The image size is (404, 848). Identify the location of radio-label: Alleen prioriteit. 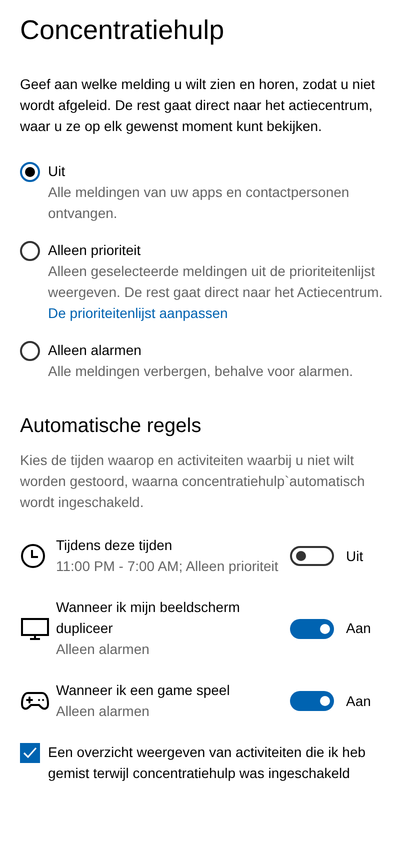
(95, 250).